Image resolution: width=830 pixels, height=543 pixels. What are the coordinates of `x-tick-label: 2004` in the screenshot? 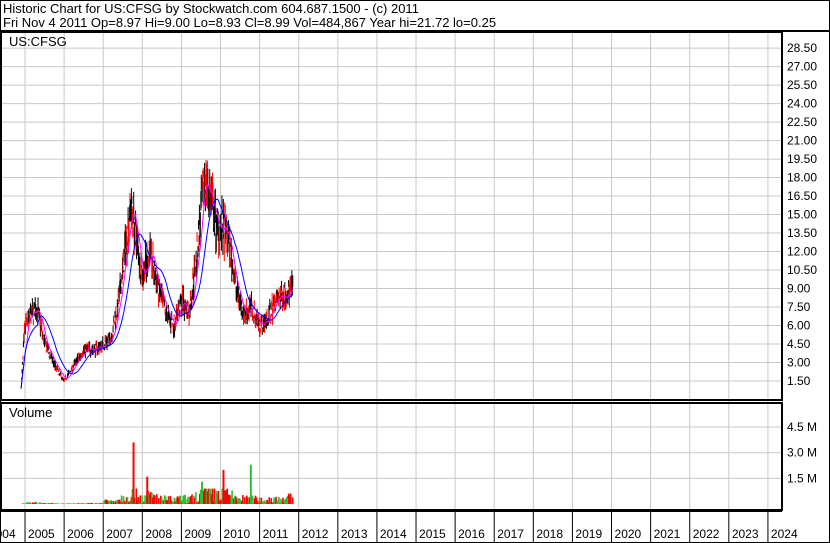 It's located at (8, 534).